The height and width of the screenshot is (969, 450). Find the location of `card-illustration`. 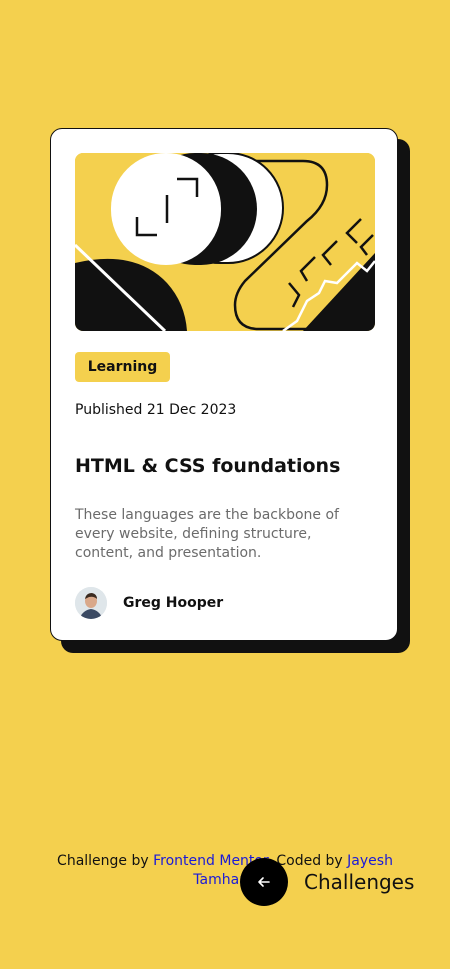

card-illustration is located at coordinates (225, 242).